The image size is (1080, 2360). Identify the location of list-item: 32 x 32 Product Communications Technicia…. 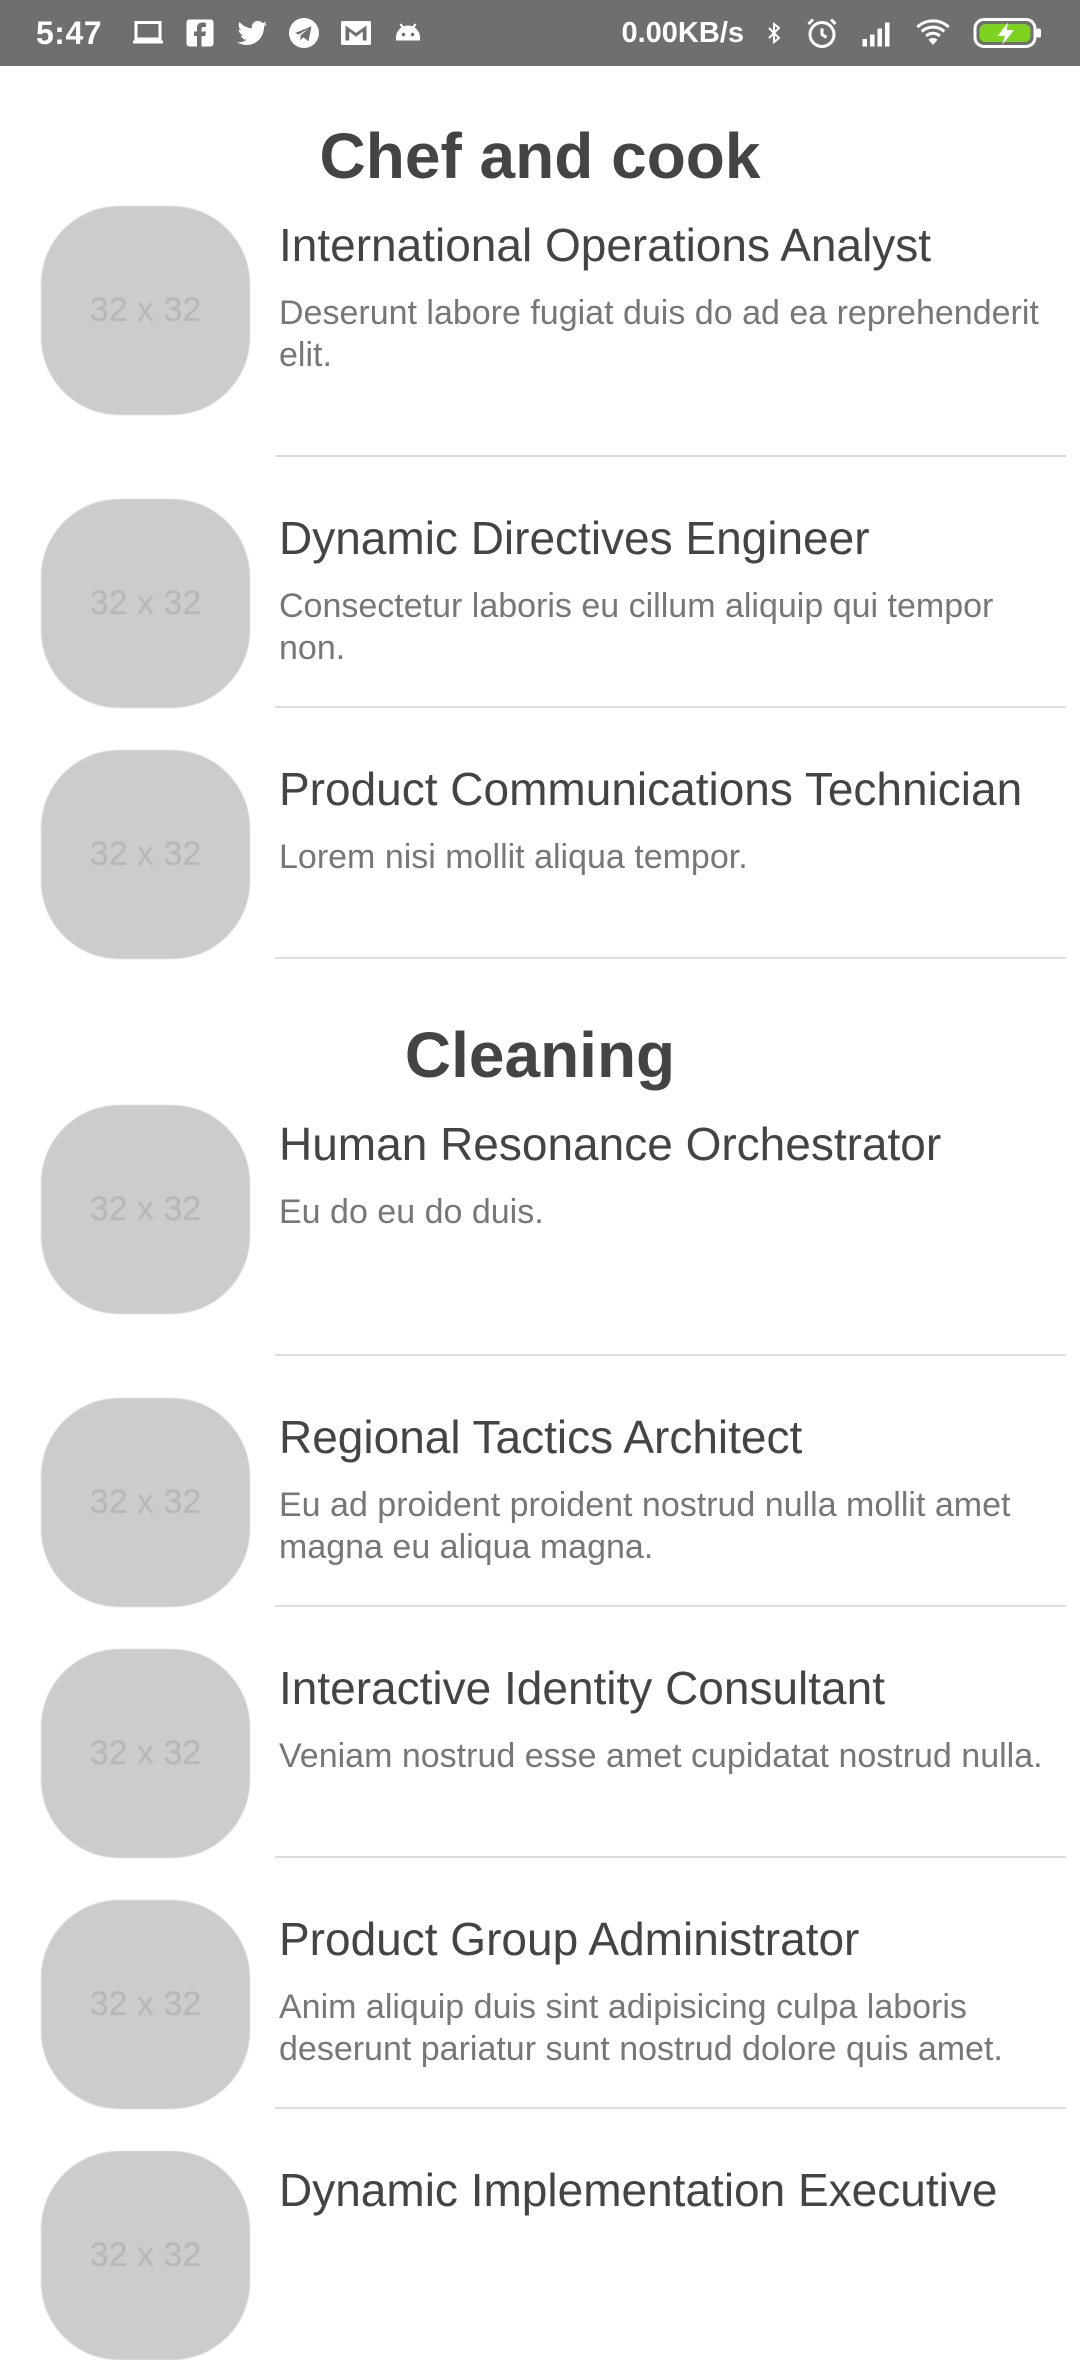
(540, 833).